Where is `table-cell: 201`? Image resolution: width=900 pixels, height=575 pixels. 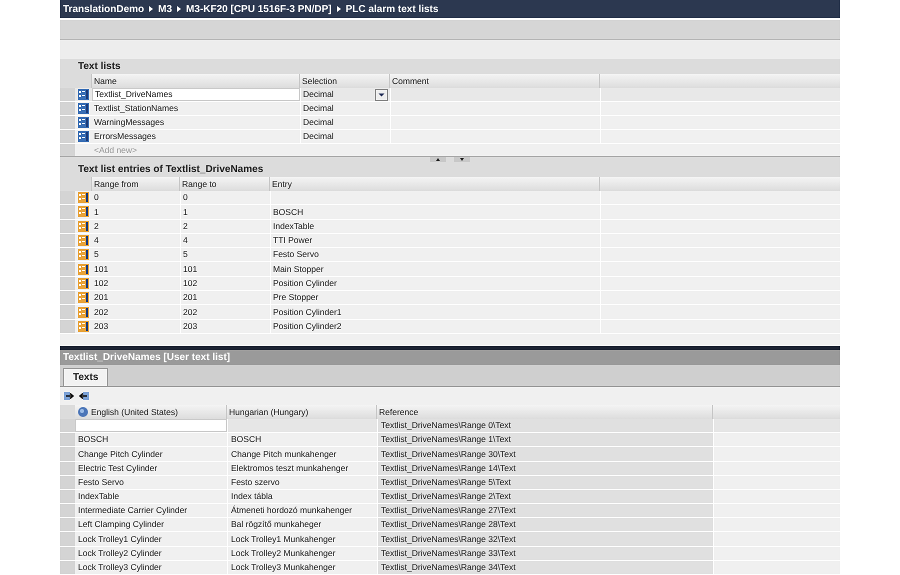
table-cell: 201 is located at coordinates (190, 297).